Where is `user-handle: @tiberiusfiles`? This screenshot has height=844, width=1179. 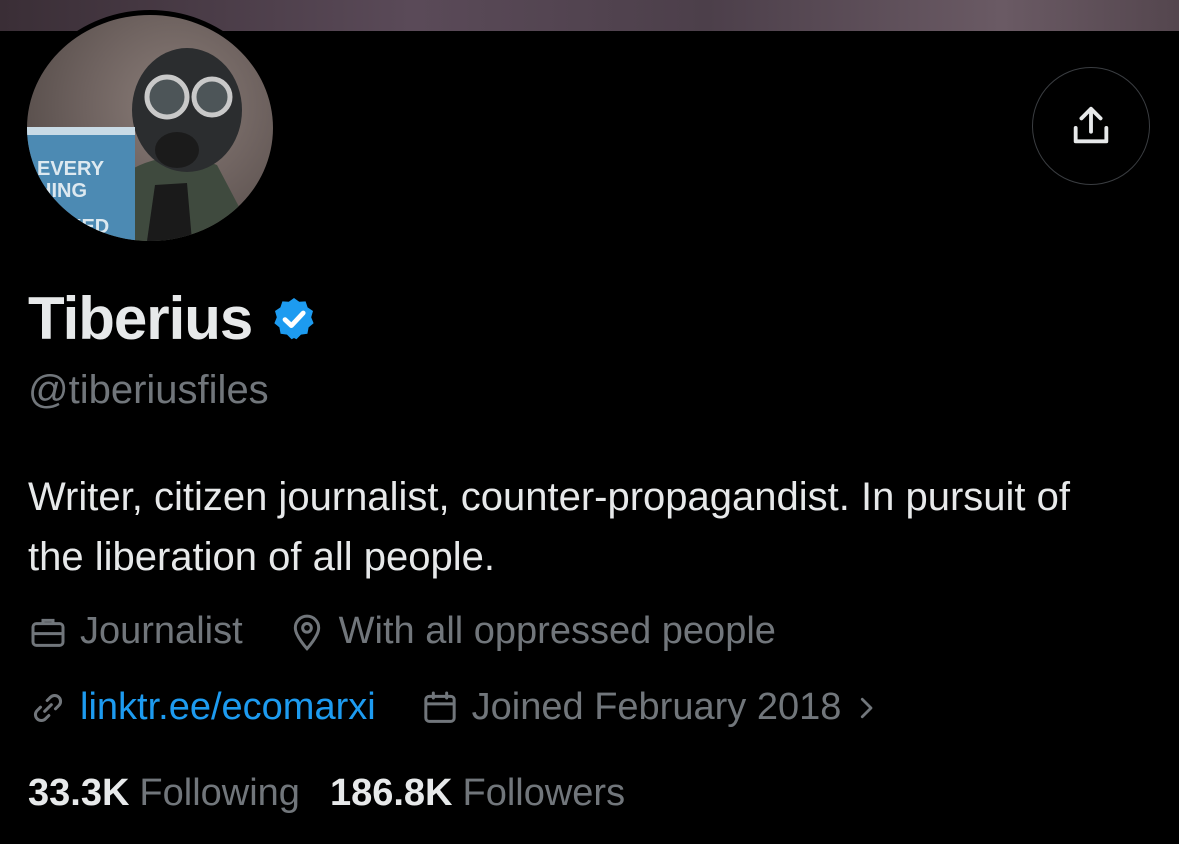 user-handle: @tiberiusfiles is located at coordinates (148, 390).